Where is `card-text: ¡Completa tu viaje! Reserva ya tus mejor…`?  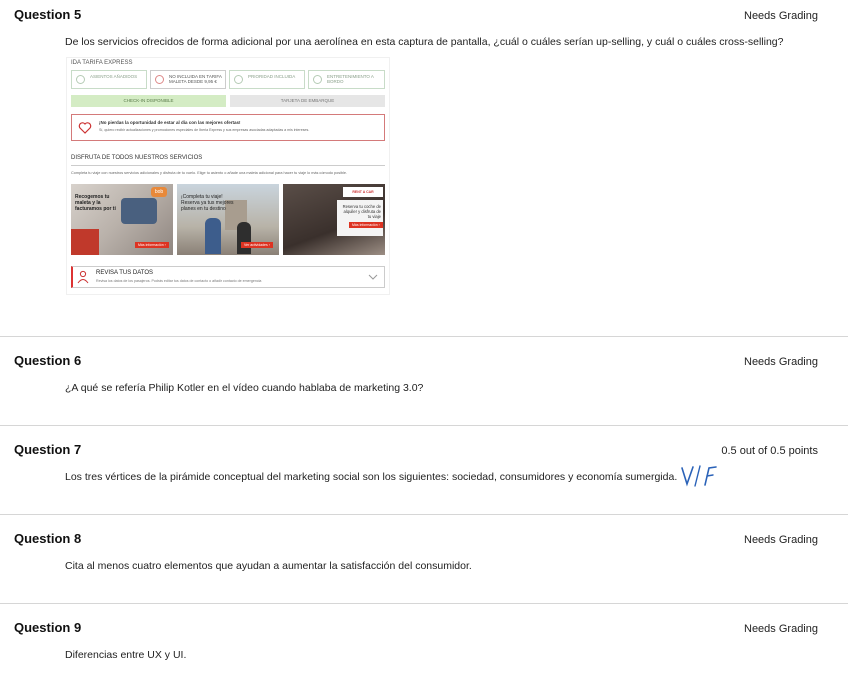
card-text: ¡Completa tu viaje! Reserva ya tus mejor… is located at coordinates (207, 203).